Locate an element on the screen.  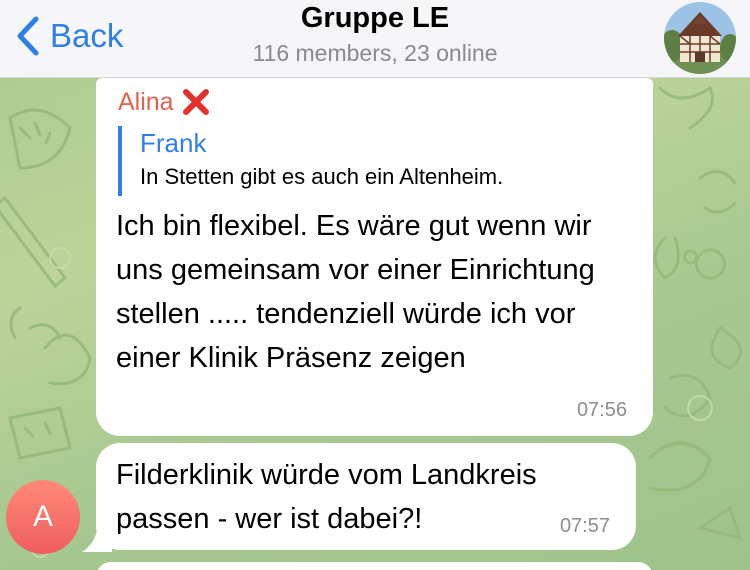
member-count: 116 members, 23 online is located at coordinates (375, 53).